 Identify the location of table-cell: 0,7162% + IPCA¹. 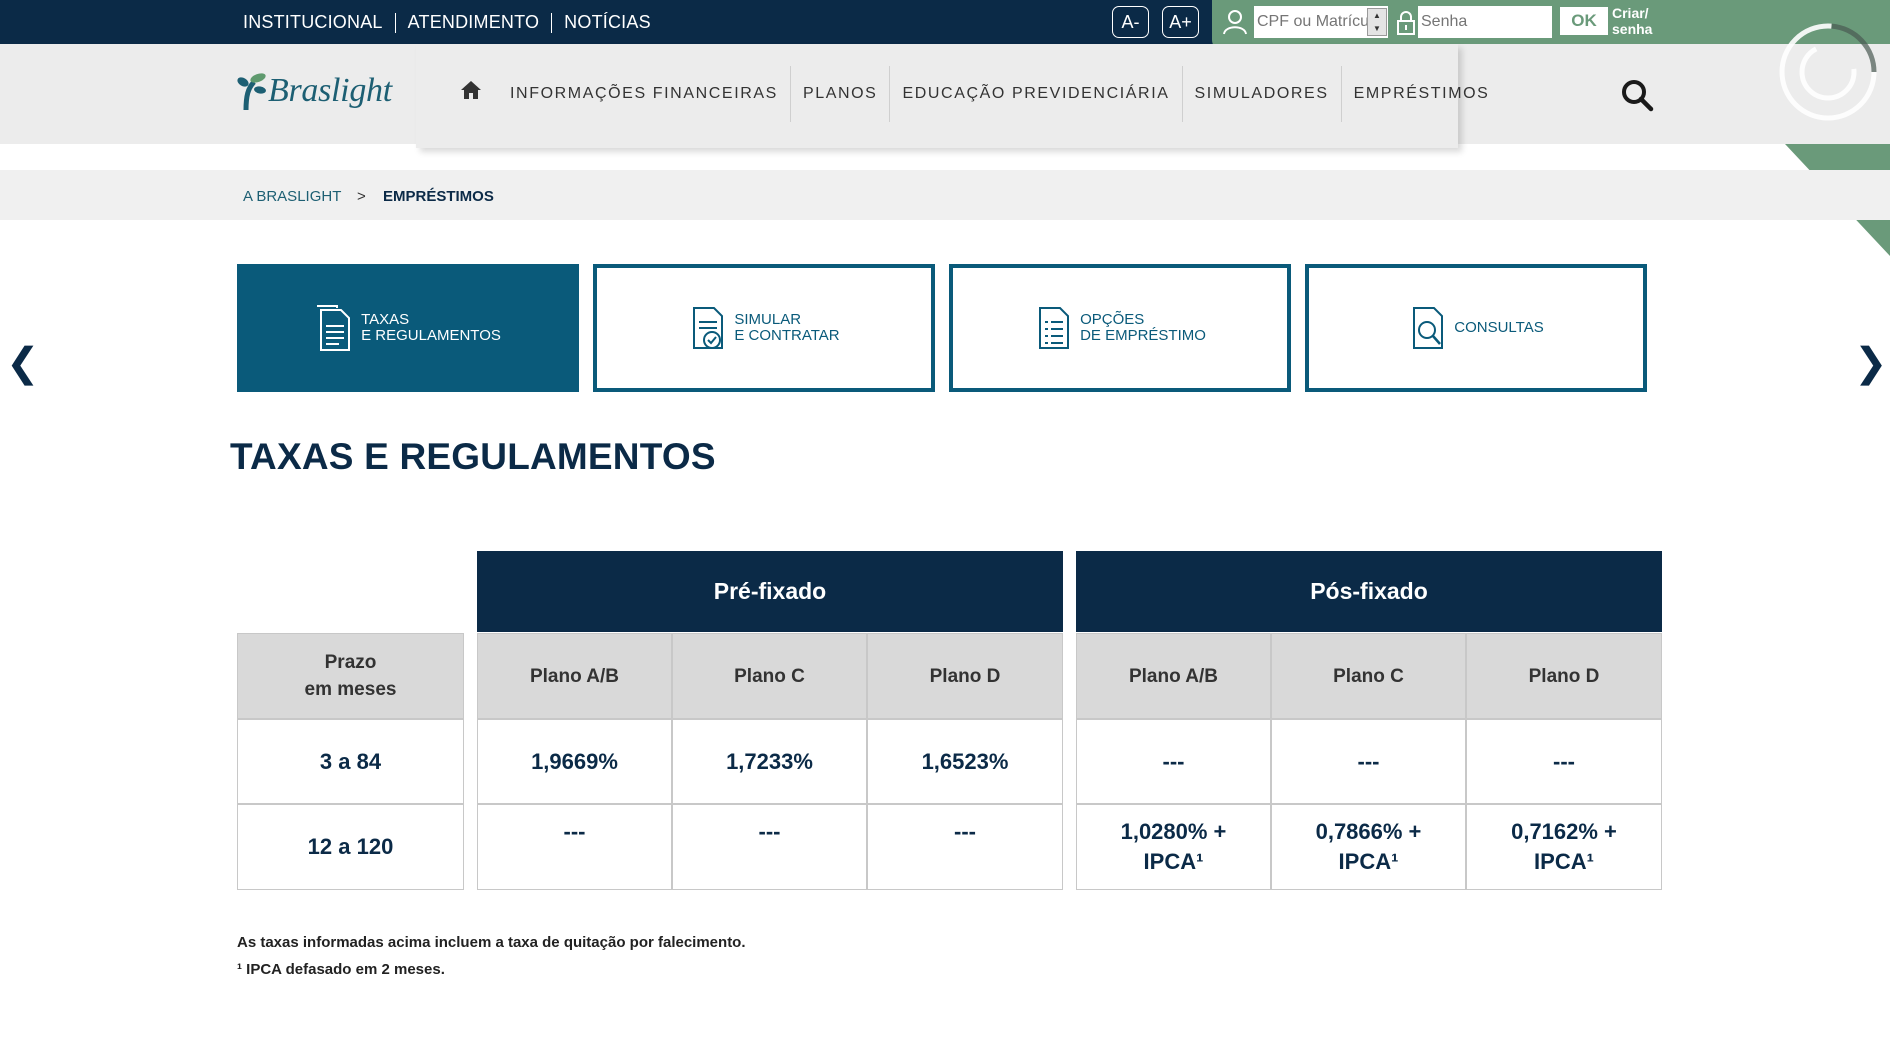
(1564, 847).